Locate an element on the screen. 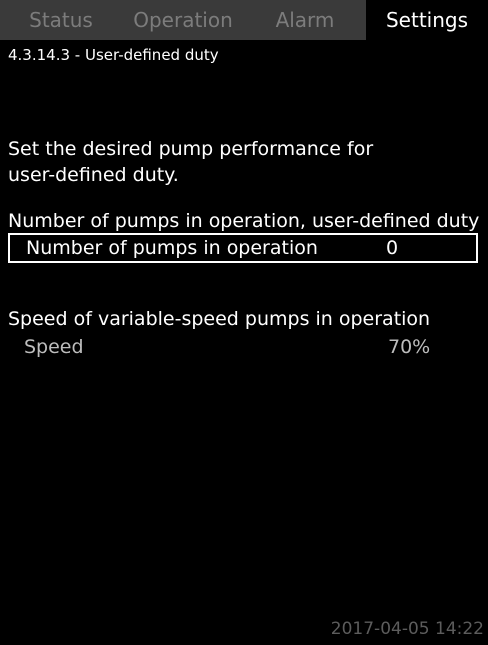 The height and width of the screenshot is (645, 488). tab-status: Status is located at coordinates (61, 20).